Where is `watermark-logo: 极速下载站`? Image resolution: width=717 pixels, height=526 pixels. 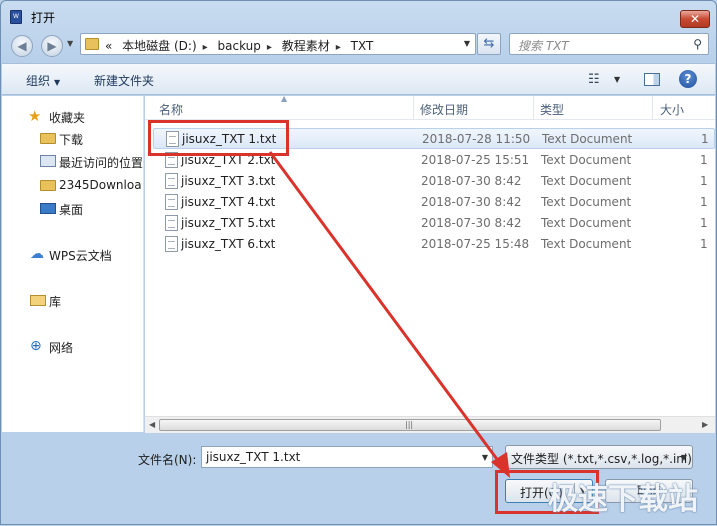
watermark-logo: 极速下载站 is located at coordinates (623, 499).